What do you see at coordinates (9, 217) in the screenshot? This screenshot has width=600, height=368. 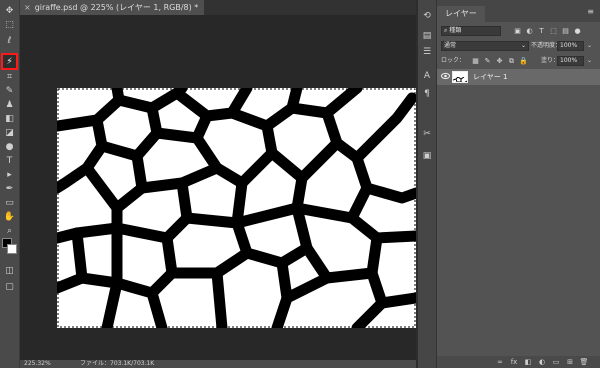 I see `hand-tool-icon: ✋` at bounding box center [9, 217].